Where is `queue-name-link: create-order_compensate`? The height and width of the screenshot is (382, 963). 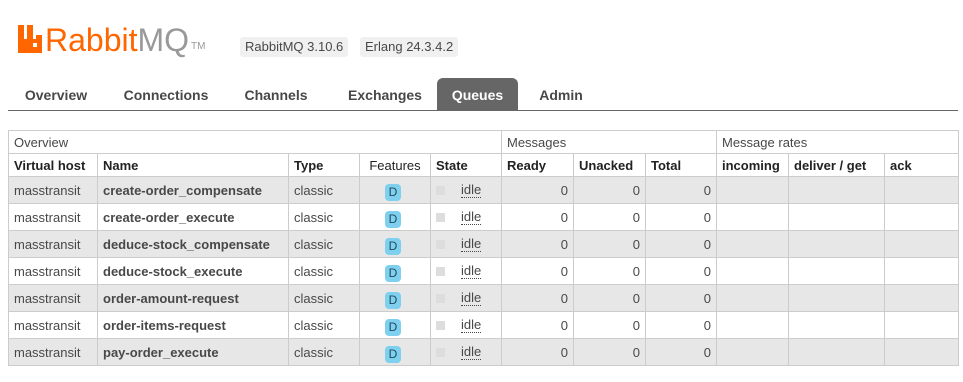 queue-name-link: create-order_compensate is located at coordinates (193, 190).